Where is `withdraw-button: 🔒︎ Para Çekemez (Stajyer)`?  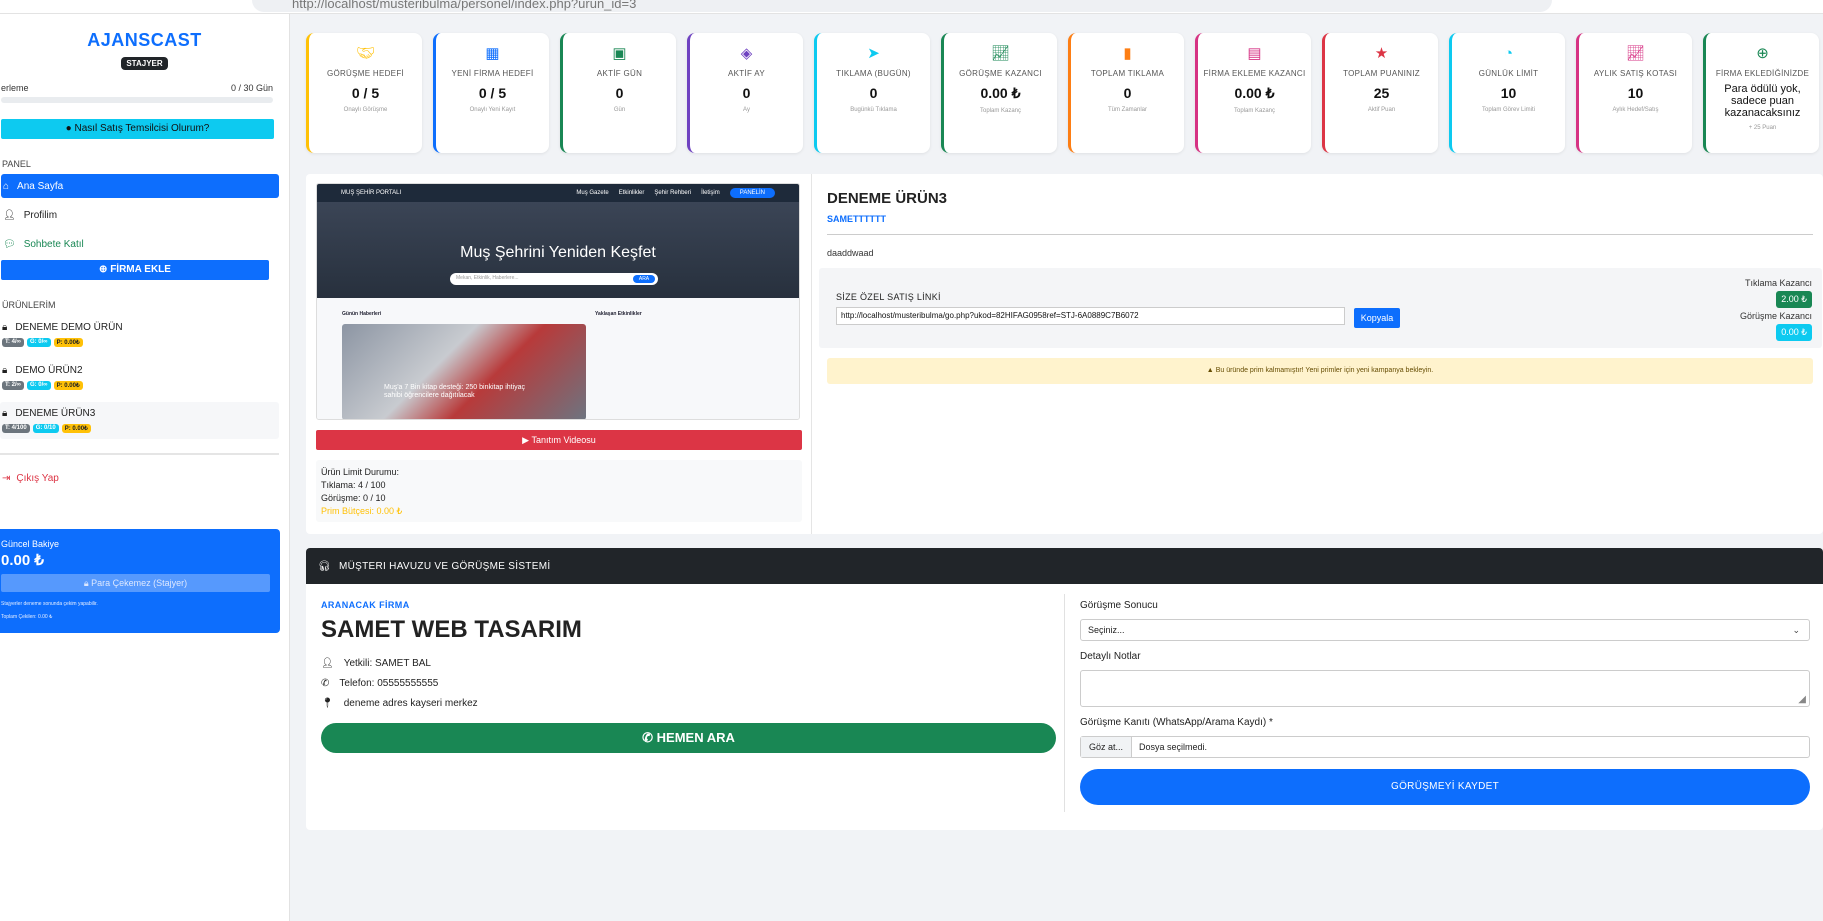
withdraw-button: 🔒︎ Para Çekemez (Stajyer) is located at coordinates (135, 583).